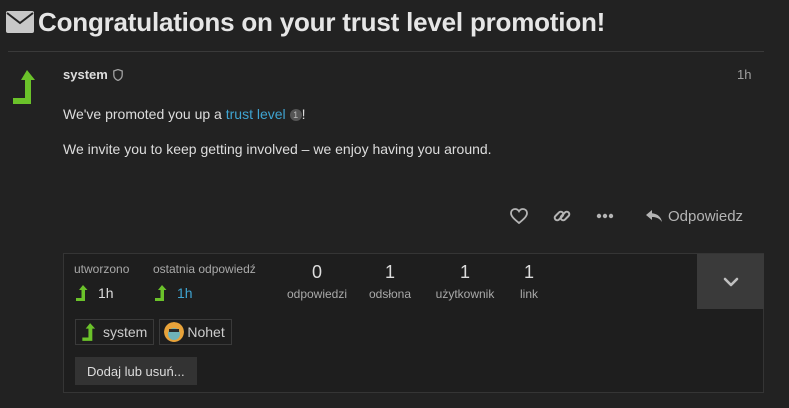  Describe the element at coordinates (630, 216) in the screenshot. I see `post-actions: Odpowiedz` at that location.